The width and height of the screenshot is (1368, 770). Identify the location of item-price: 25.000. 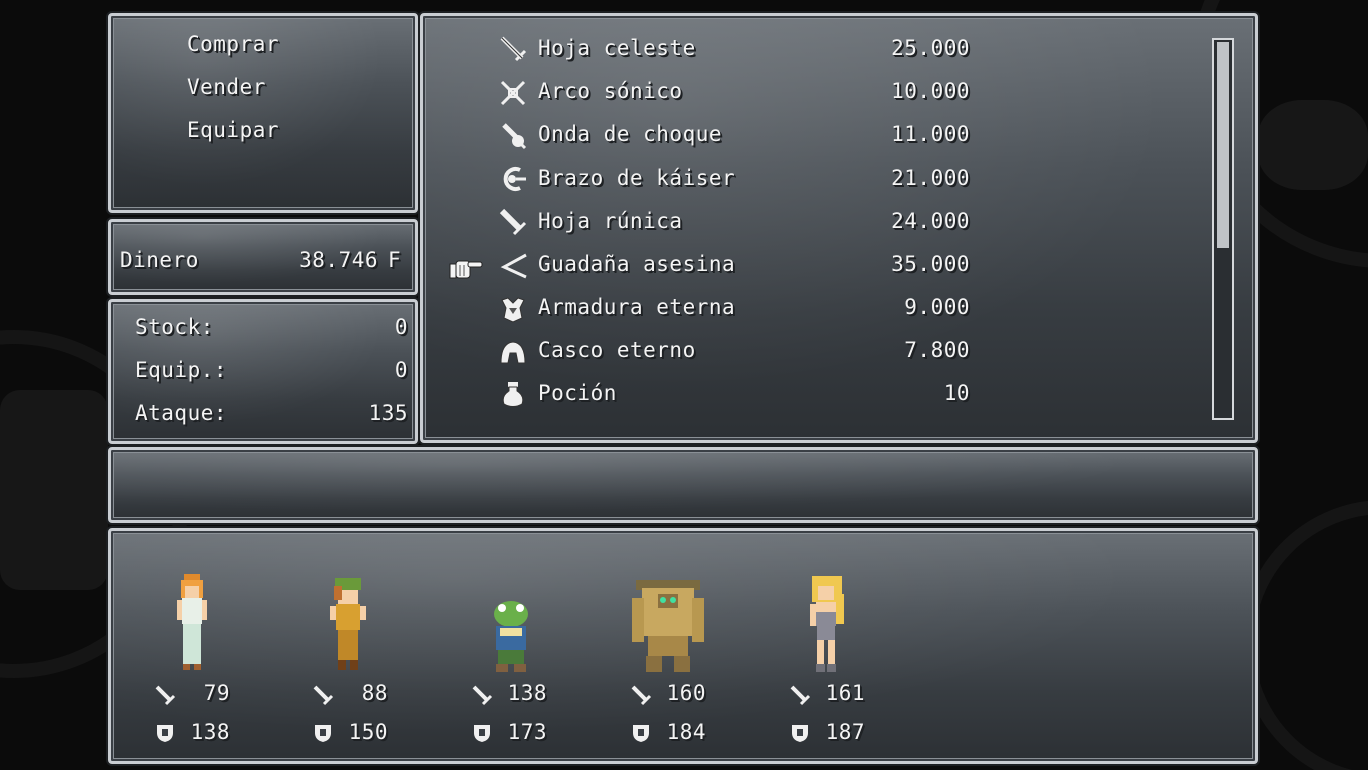
(930, 48).